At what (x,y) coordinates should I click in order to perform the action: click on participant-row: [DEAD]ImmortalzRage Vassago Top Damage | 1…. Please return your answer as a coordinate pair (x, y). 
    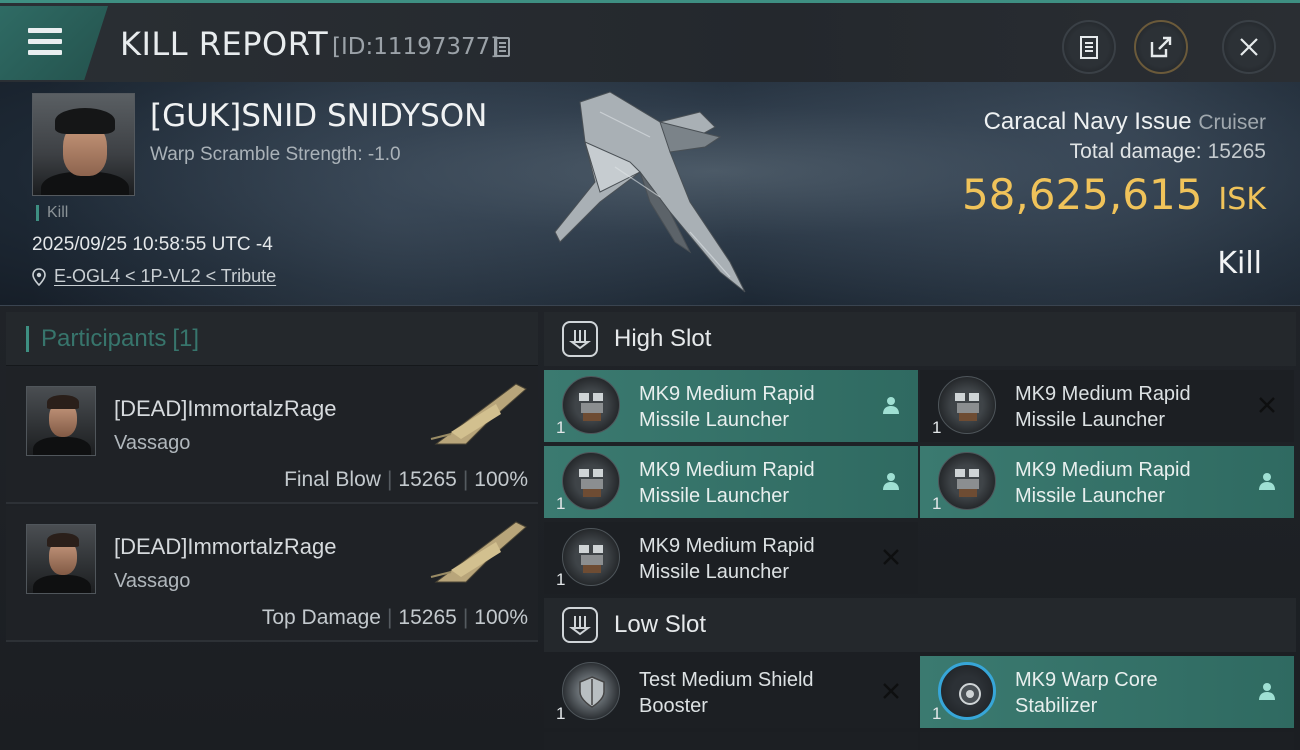
    Looking at the image, I should click on (272, 574).